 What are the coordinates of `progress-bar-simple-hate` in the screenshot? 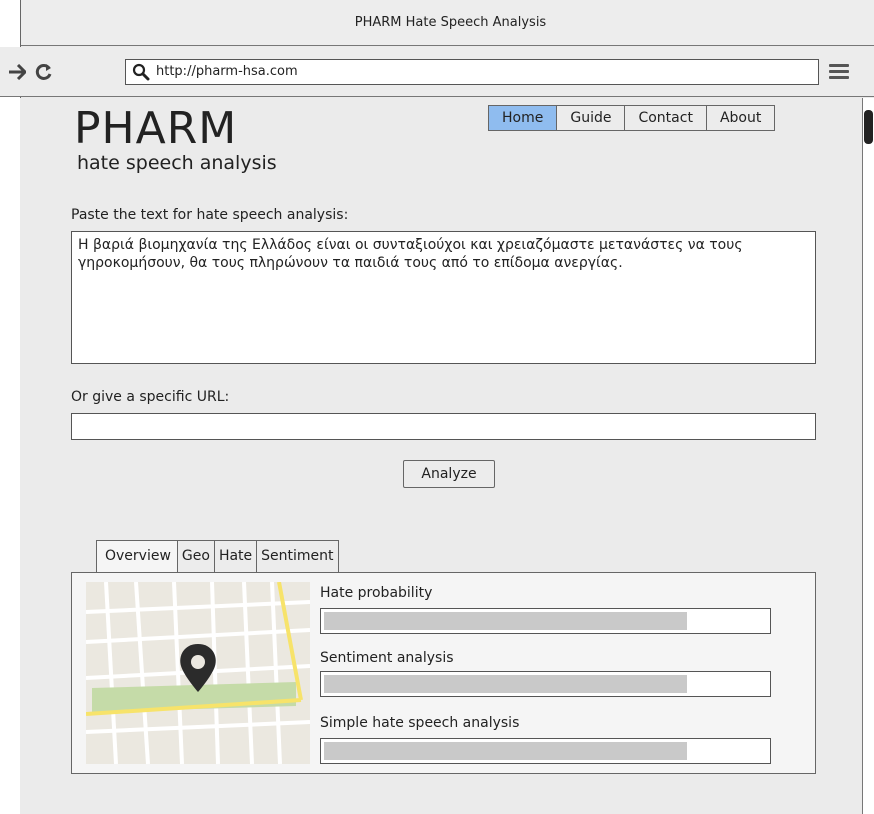 It's located at (545, 751).